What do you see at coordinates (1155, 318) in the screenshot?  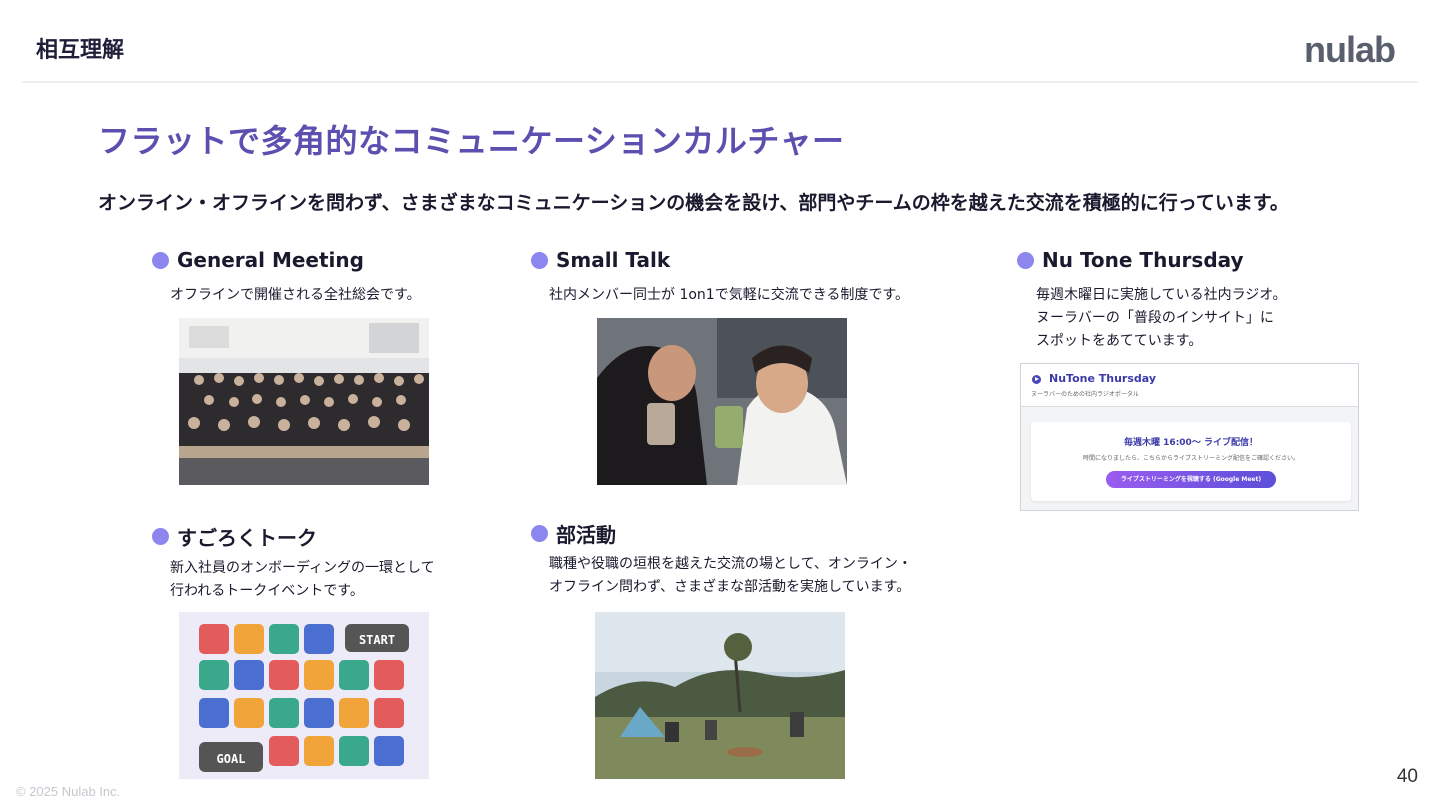 I see `nutone-description-line: ヌーラバーの「普段のインサイト」に` at bounding box center [1155, 318].